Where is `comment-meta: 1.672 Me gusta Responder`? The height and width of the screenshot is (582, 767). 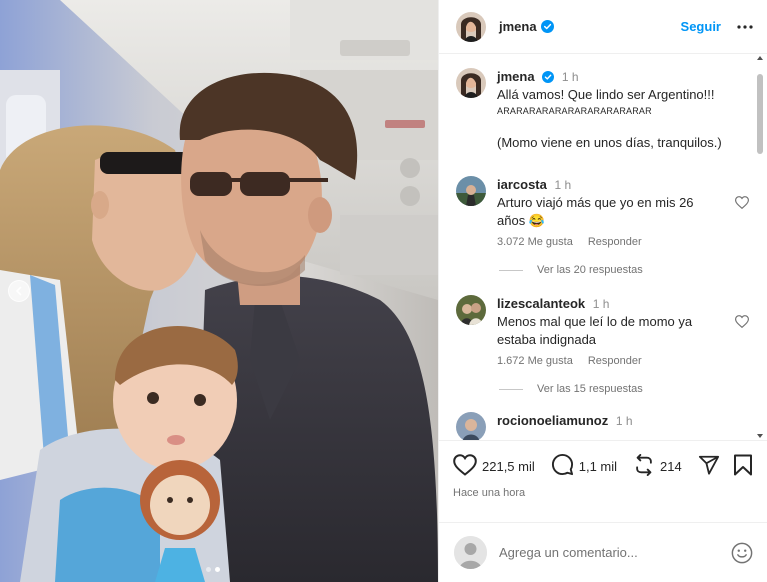 comment-meta: 1.672 Me gusta Responder is located at coordinates (624, 361).